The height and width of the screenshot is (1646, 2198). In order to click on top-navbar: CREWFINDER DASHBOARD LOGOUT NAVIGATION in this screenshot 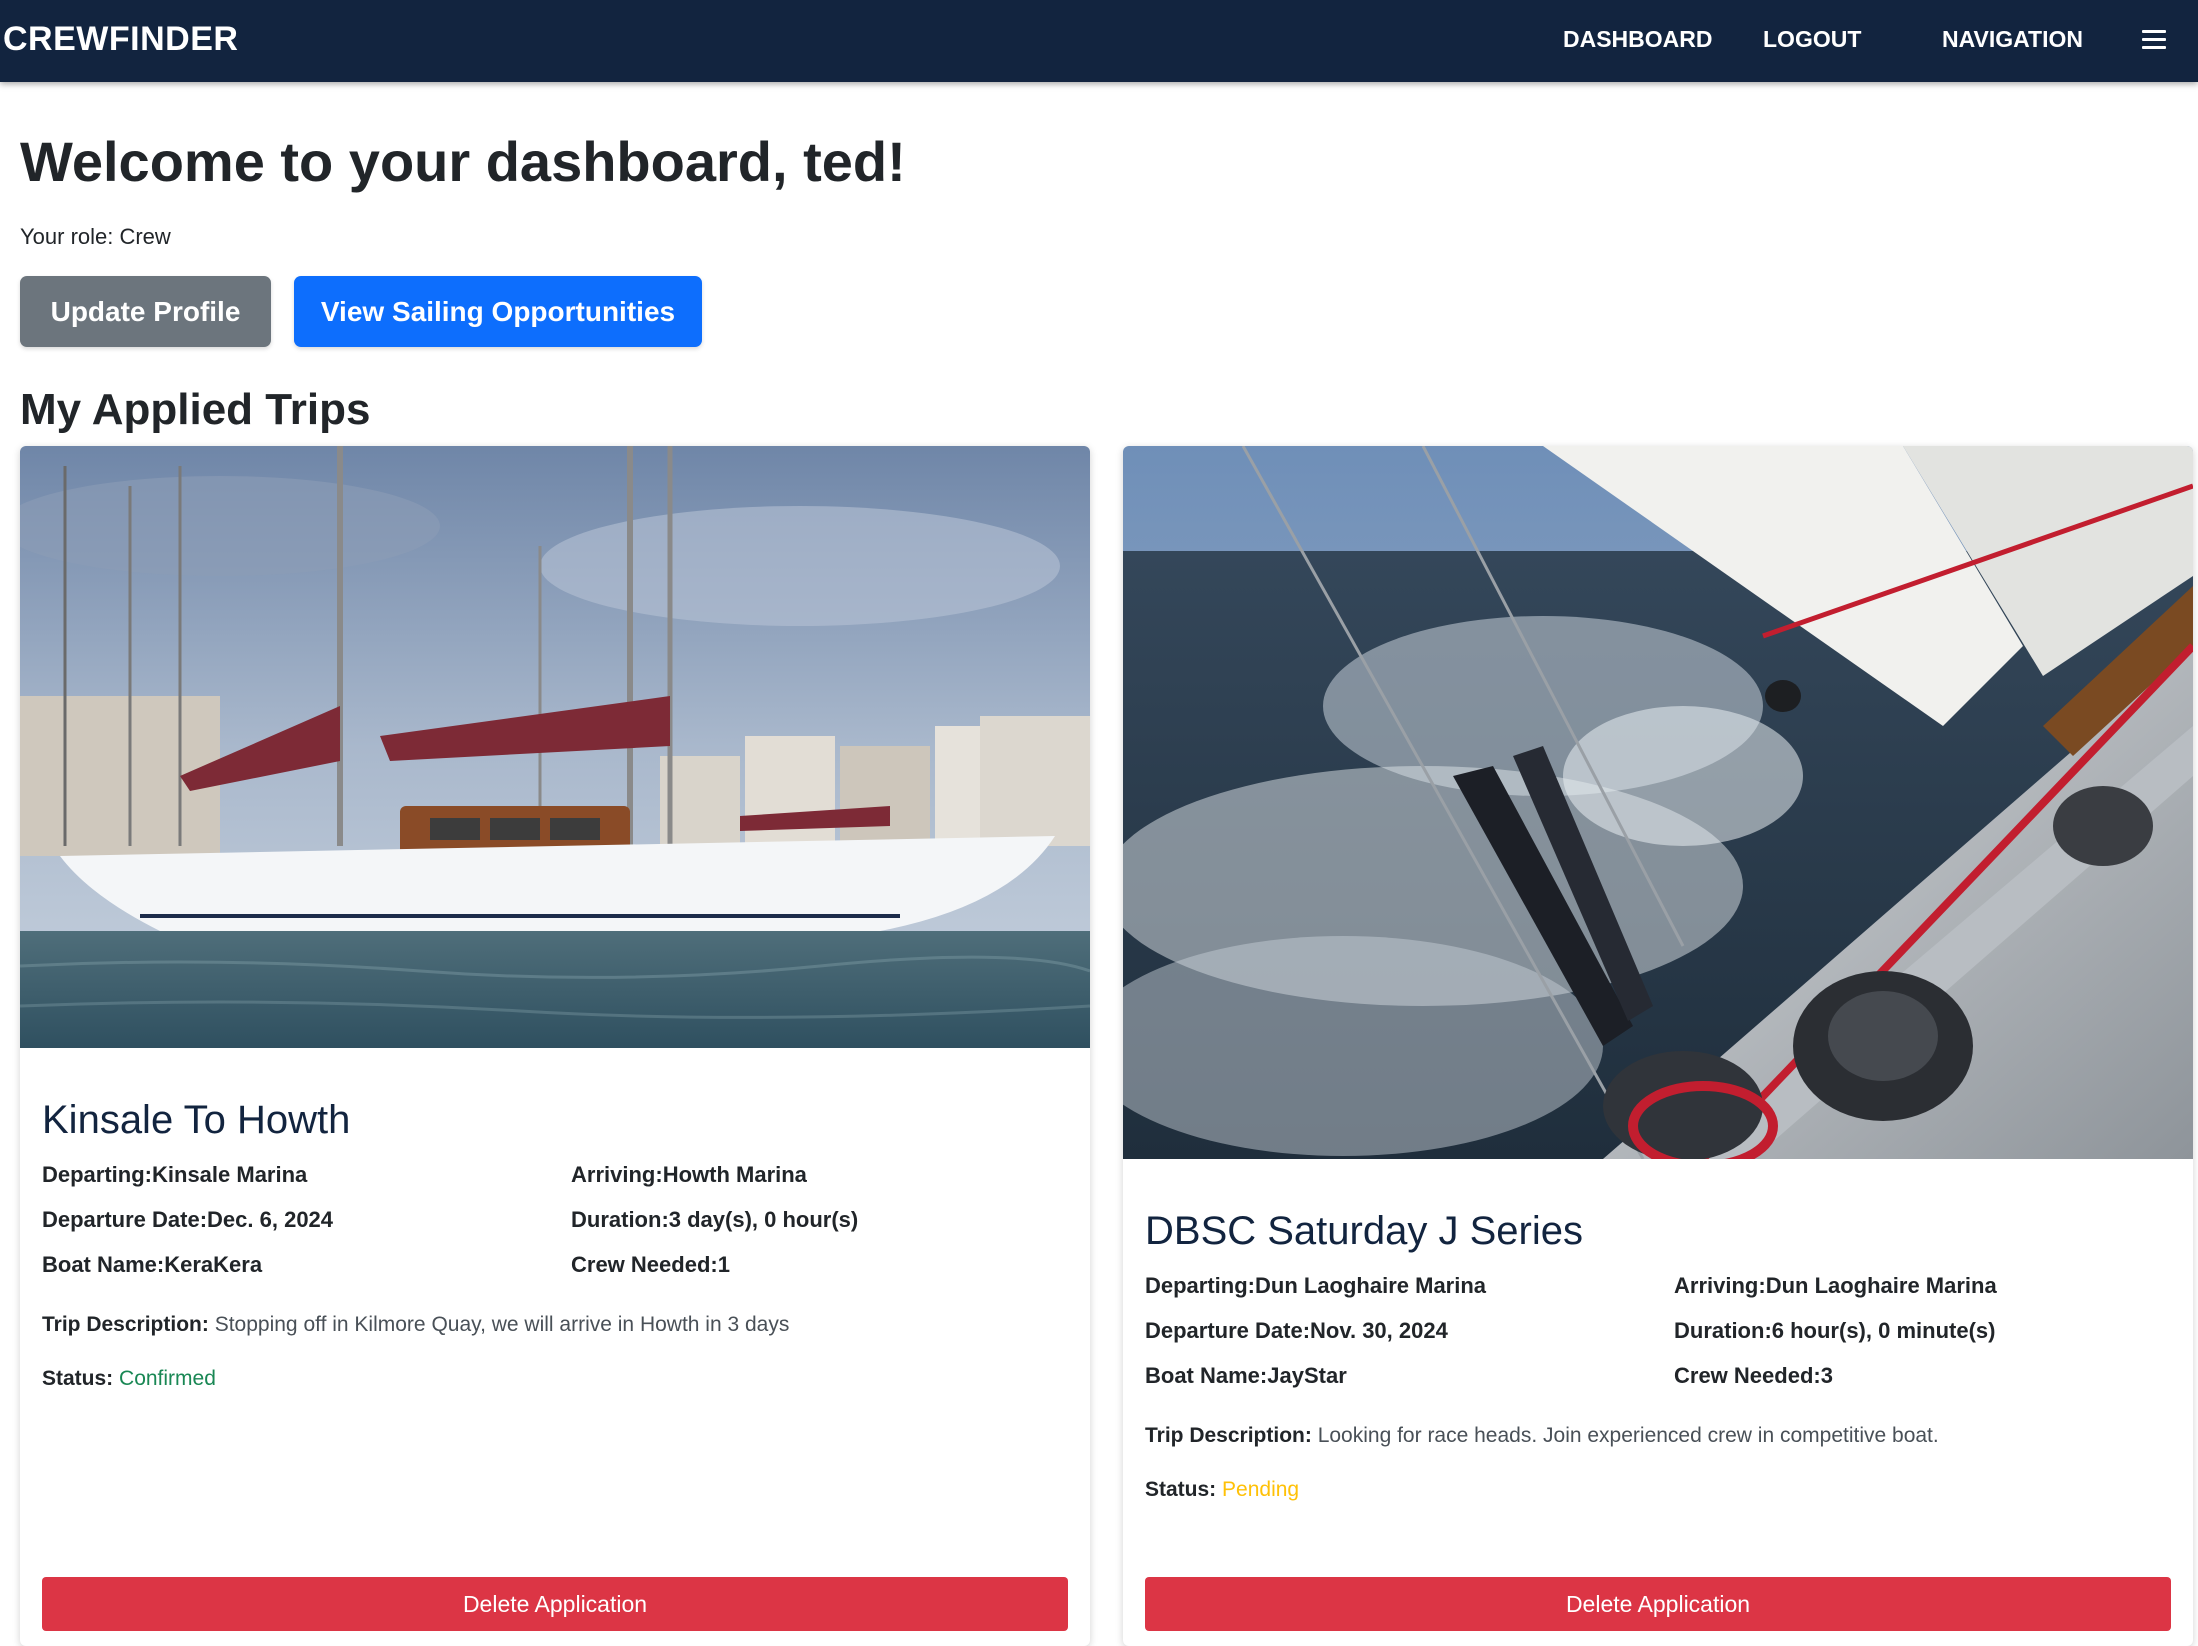, I will do `click(1099, 41)`.